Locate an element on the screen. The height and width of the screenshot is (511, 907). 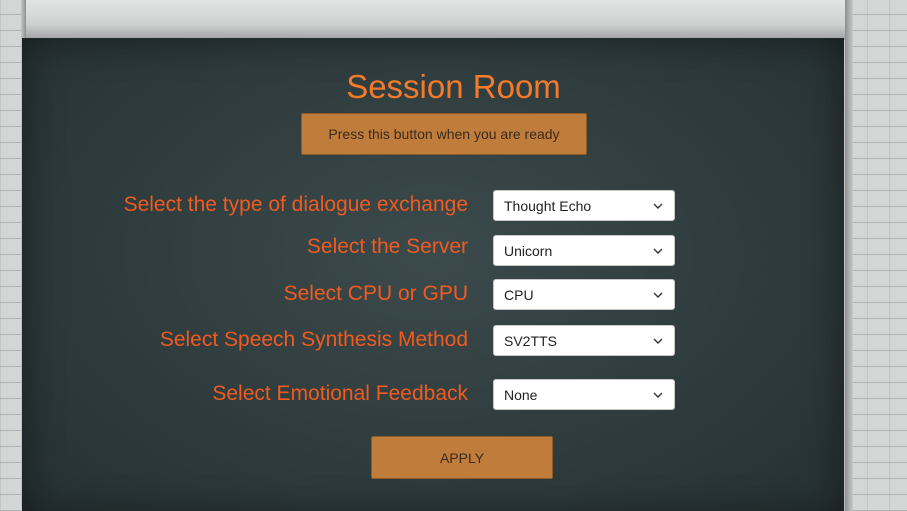
emotional-feedback-dropdown: None is located at coordinates (584, 394).